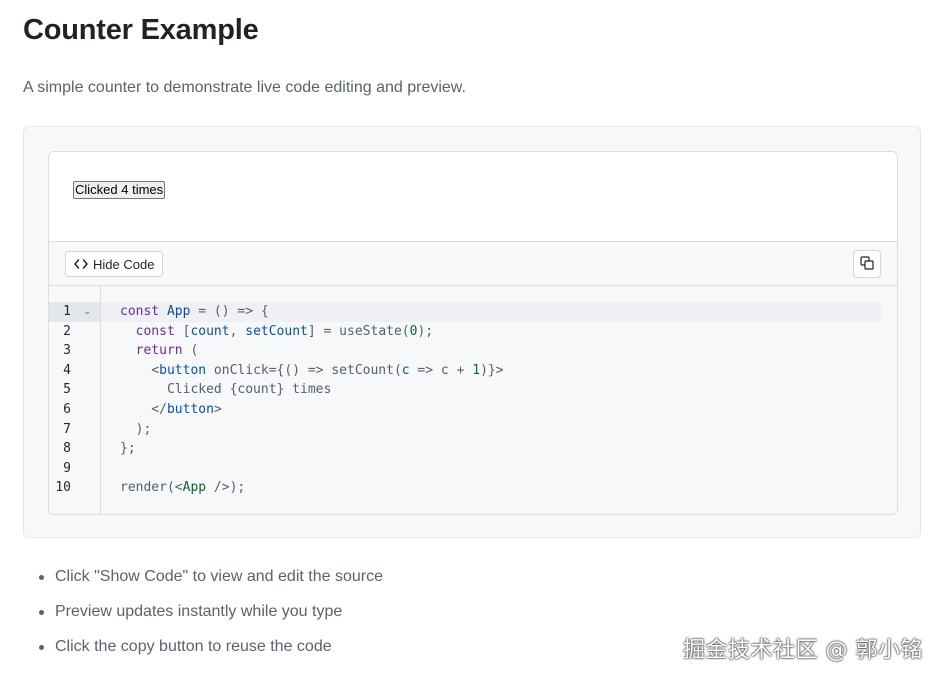 The image size is (943, 682). What do you see at coordinates (226, 390) in the screenshot?
I see `code-line: Clicked {count} times` at bounding box center [226, 390].